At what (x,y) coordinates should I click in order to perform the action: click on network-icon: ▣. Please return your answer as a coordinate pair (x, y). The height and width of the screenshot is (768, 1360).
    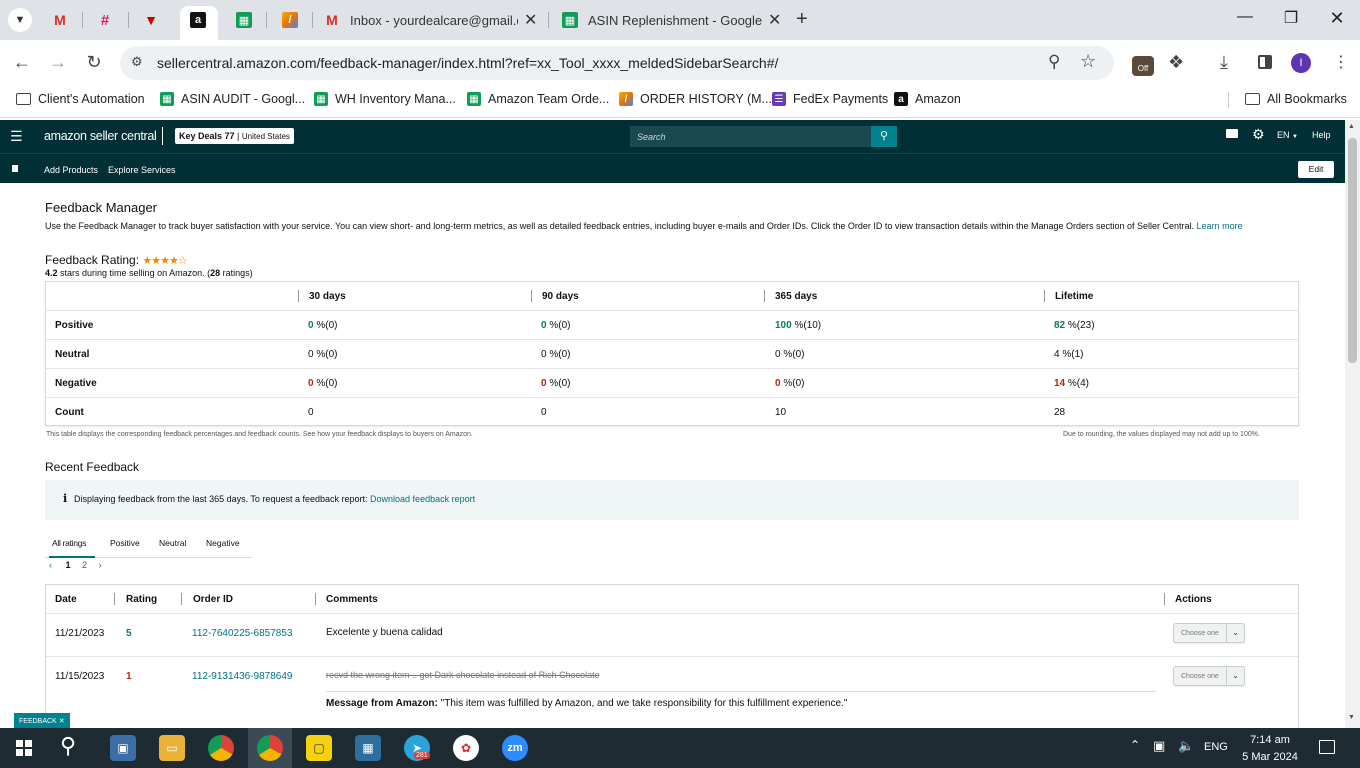
    Looking at the image, I should click on (1159, 746).